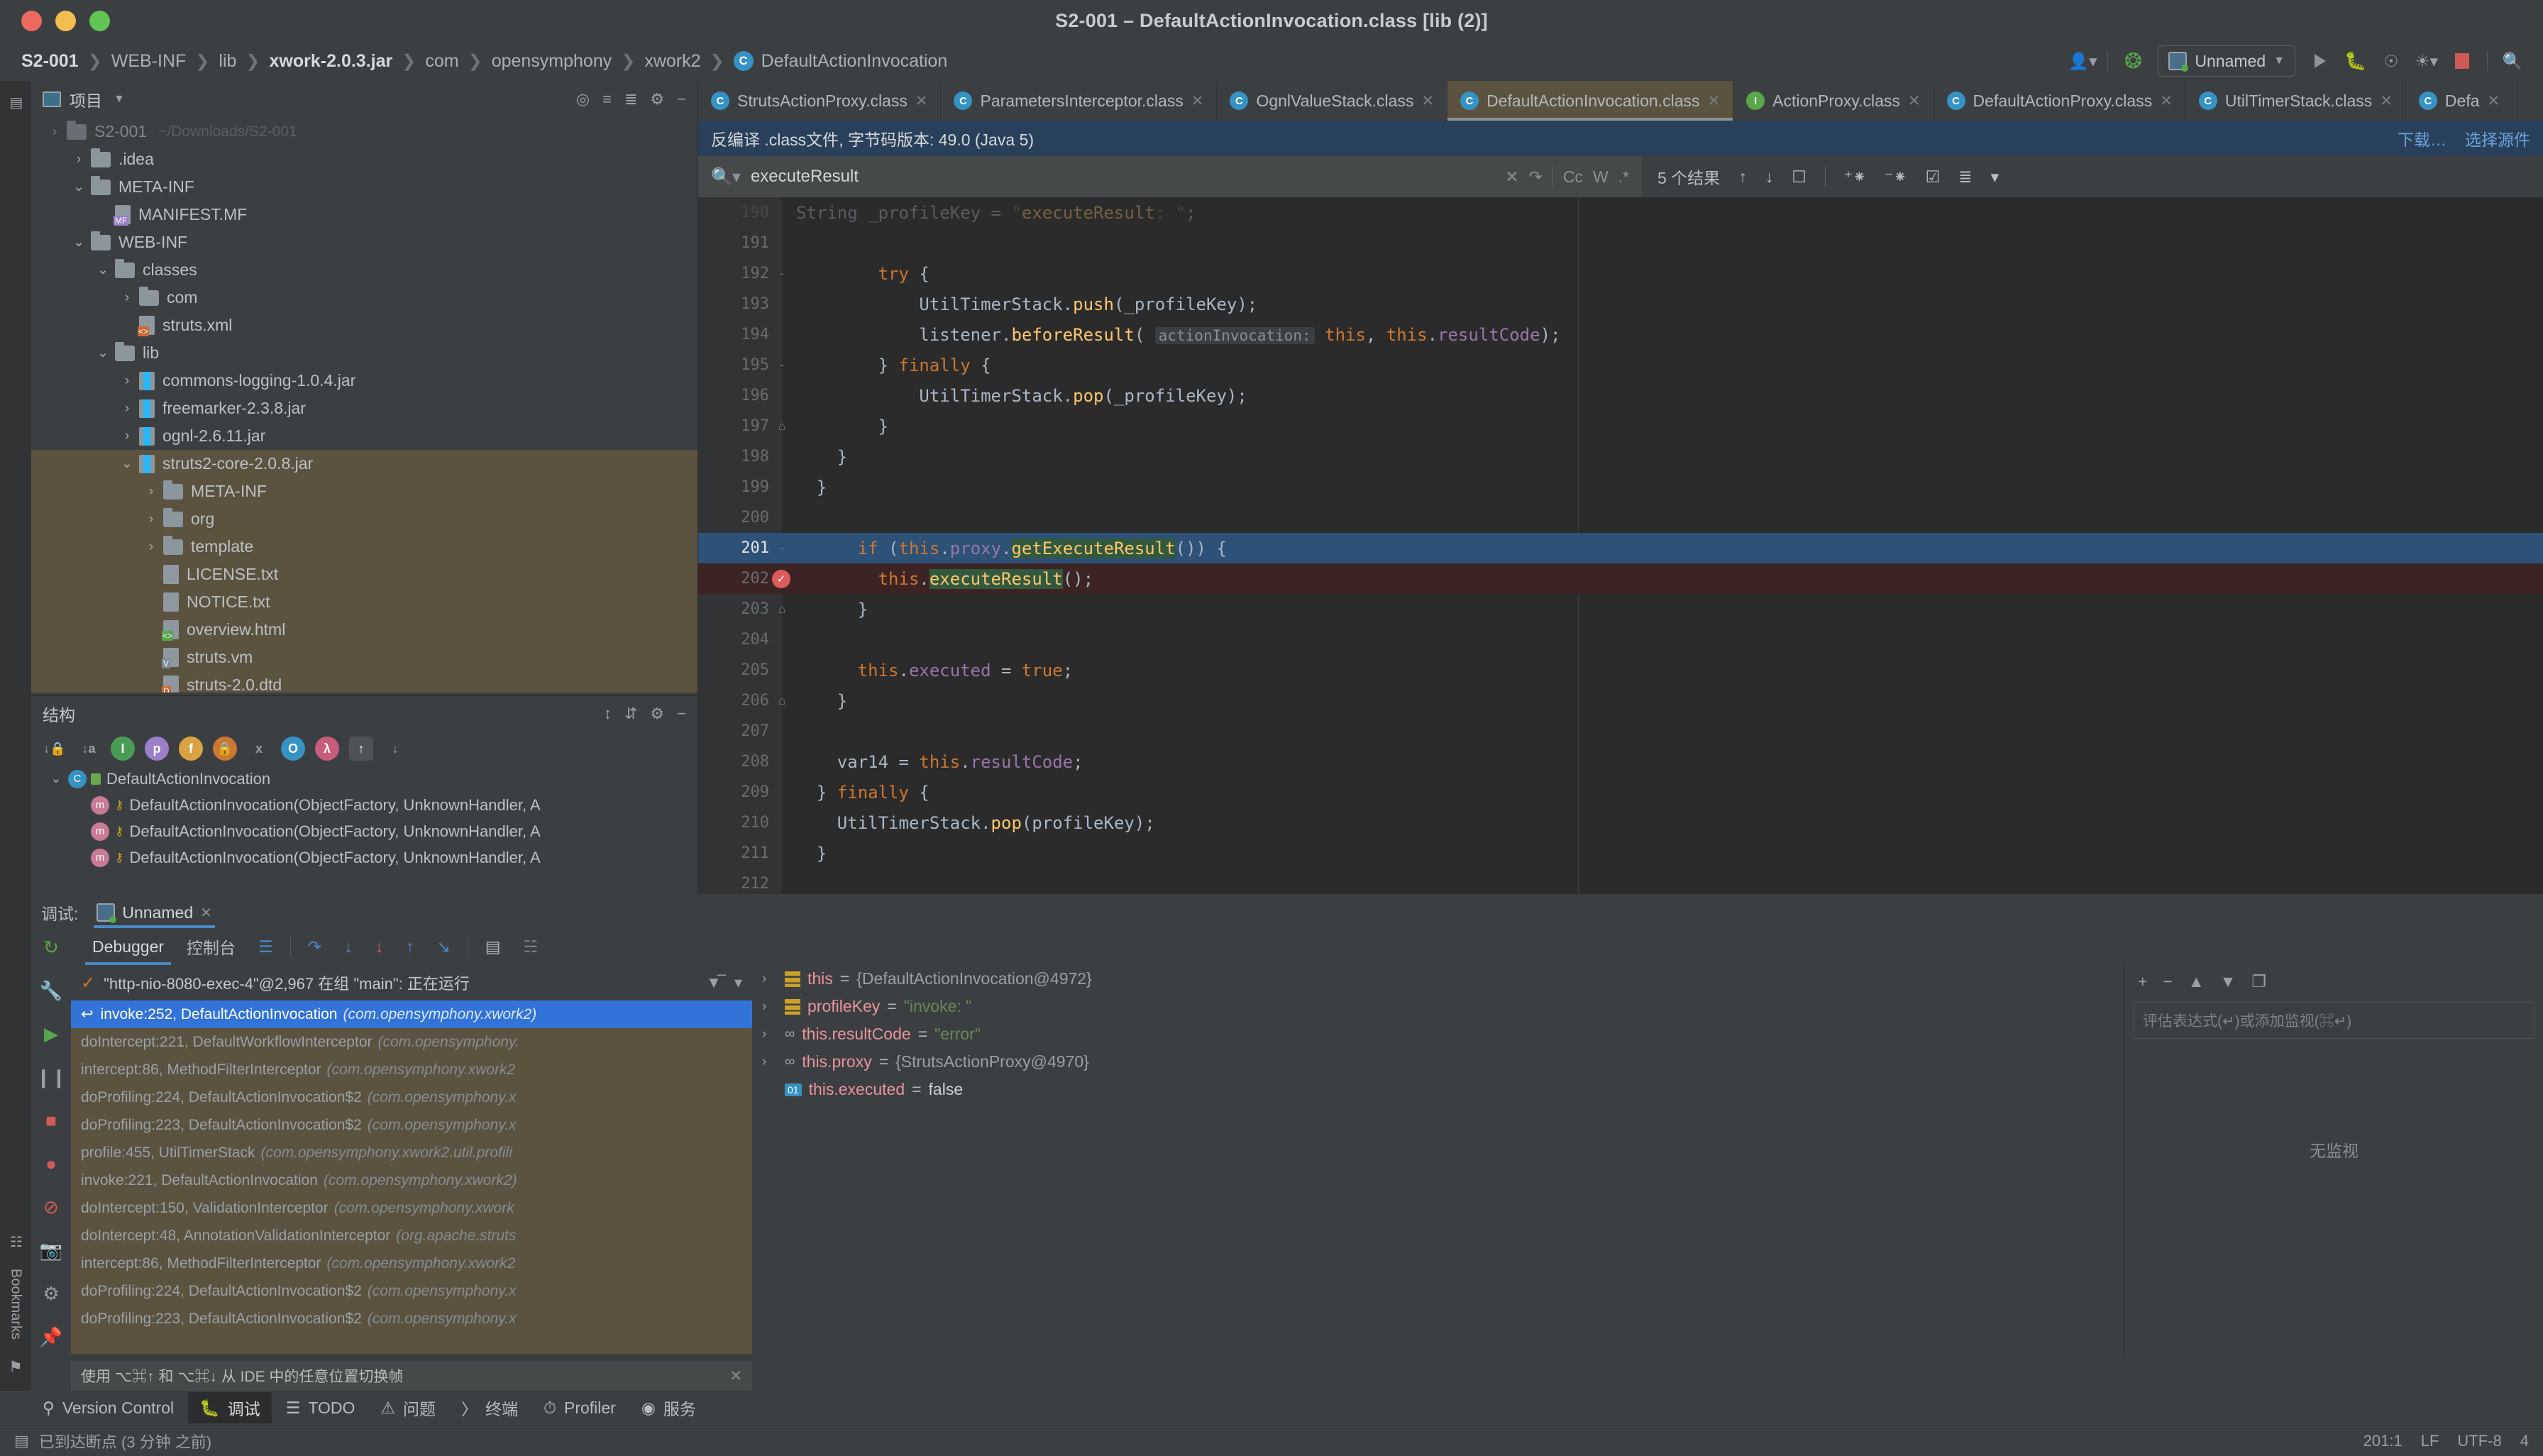 This screenshot has height=1456, width=2543. I want to click on step-out-icon: ↑, so click(410, 947).